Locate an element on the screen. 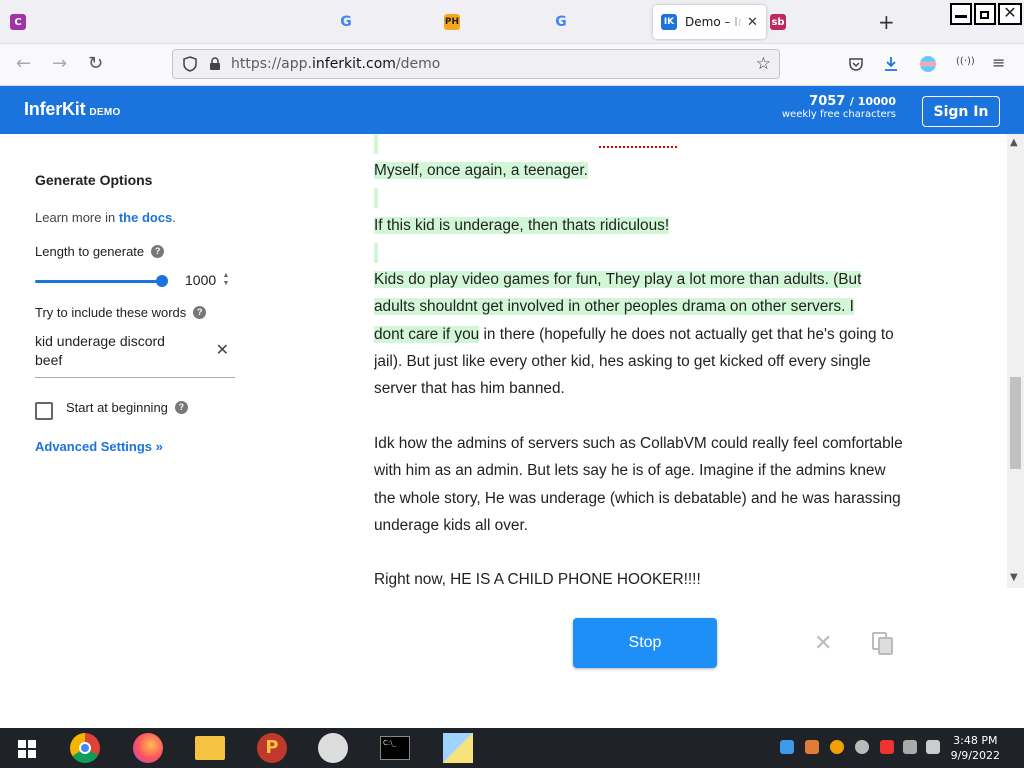 Image resolution: width=1024 pixels, height=768 pixels. terminal-icon: C:\_ is located at coordinates (395, 748).